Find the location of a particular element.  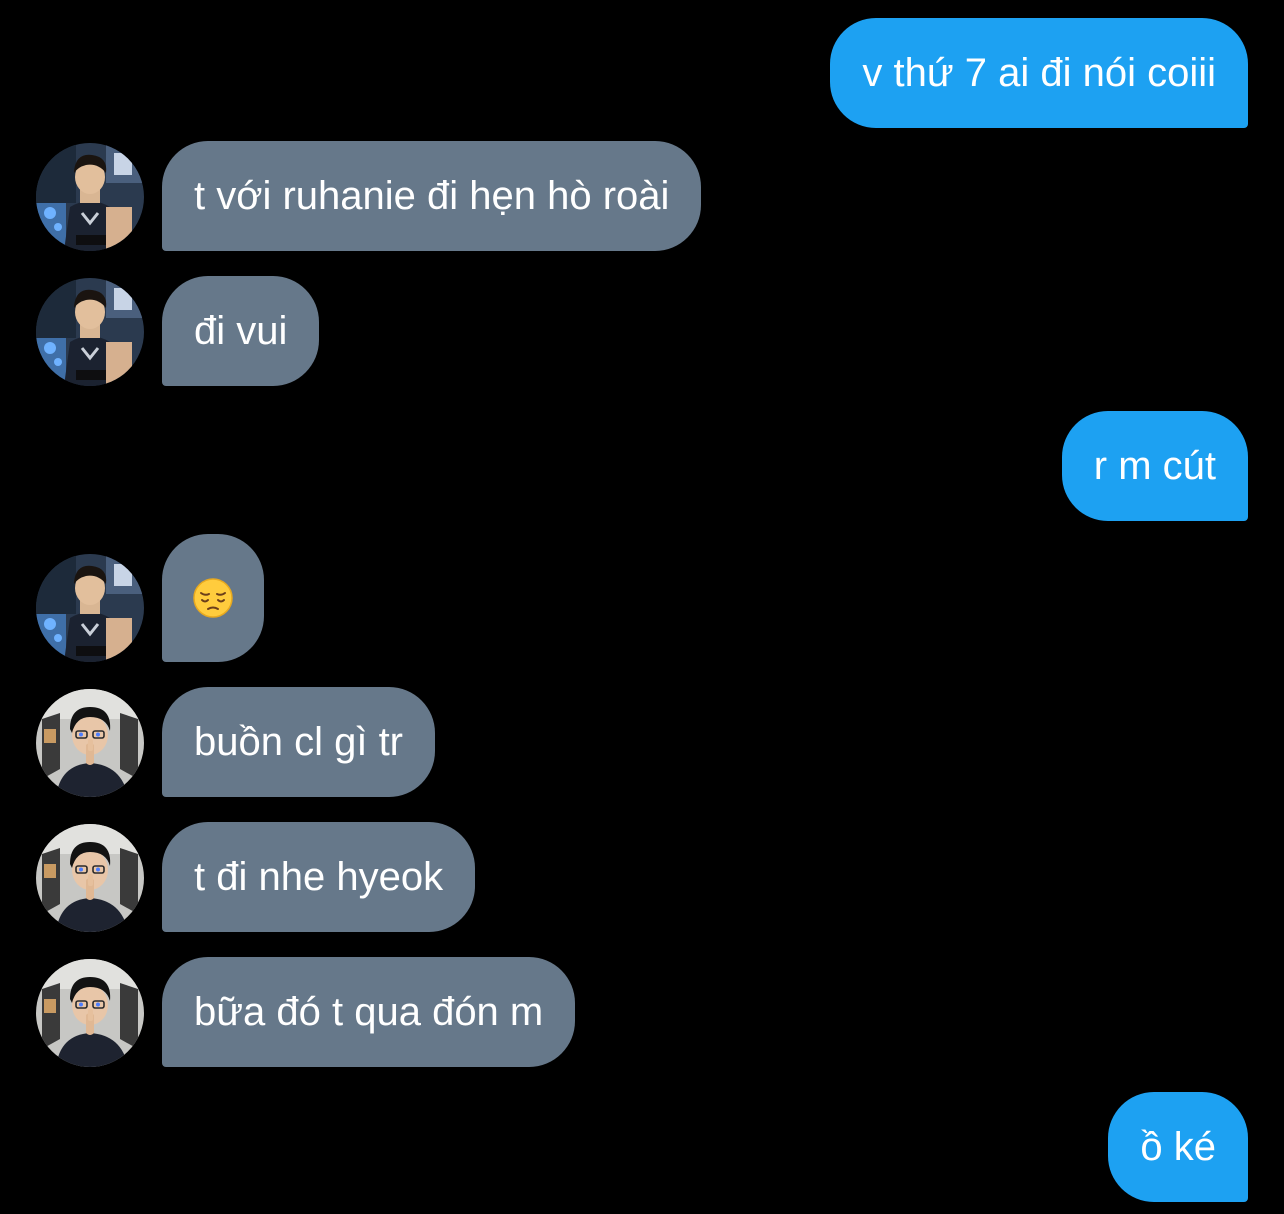

sent-message-bubble: r m cút is located at coordinates (1154, 466).